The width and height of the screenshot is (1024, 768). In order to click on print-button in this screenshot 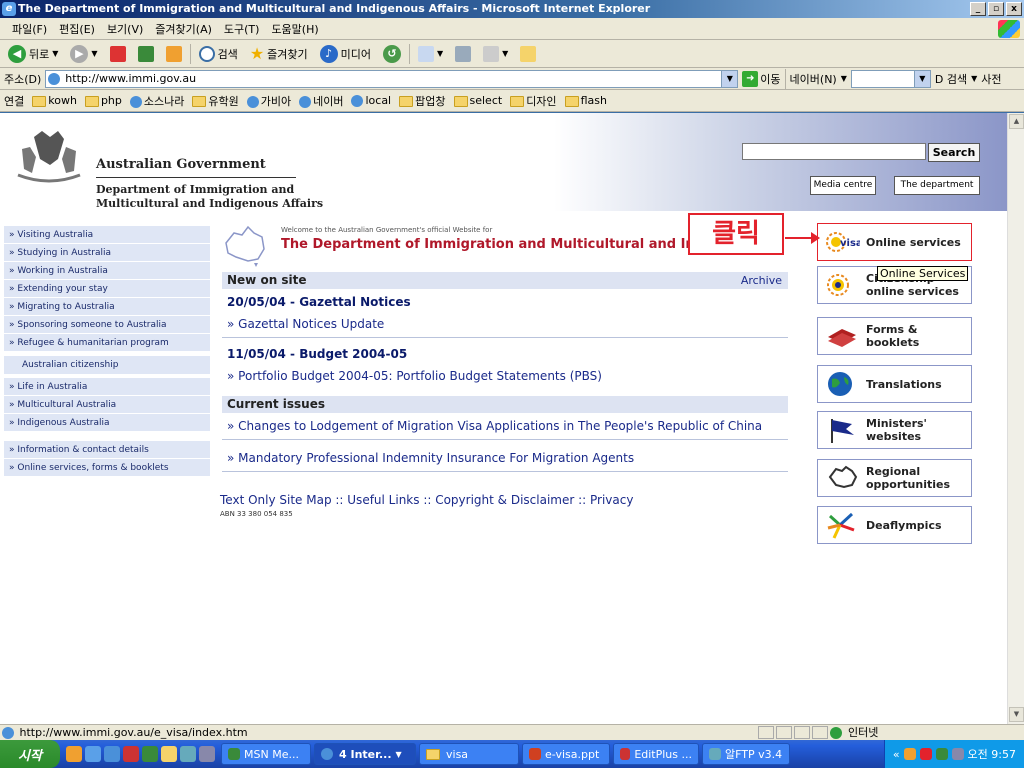, I will do `click(463, 54)`.